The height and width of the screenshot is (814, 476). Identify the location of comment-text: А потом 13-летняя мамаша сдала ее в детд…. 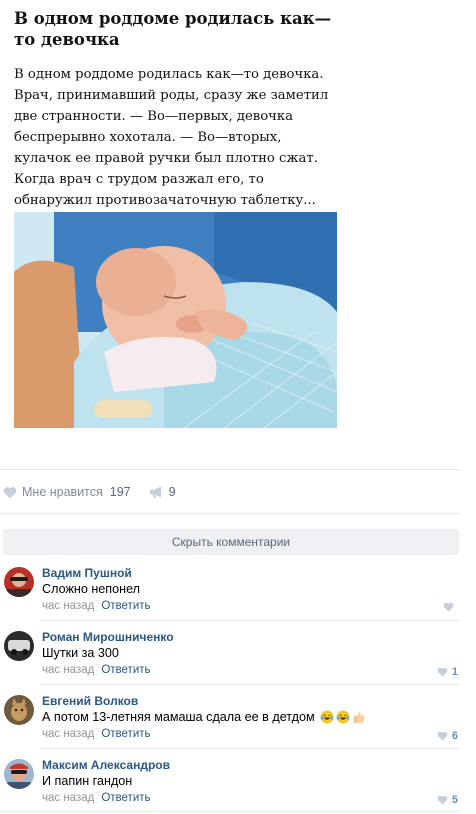
(204, 717).